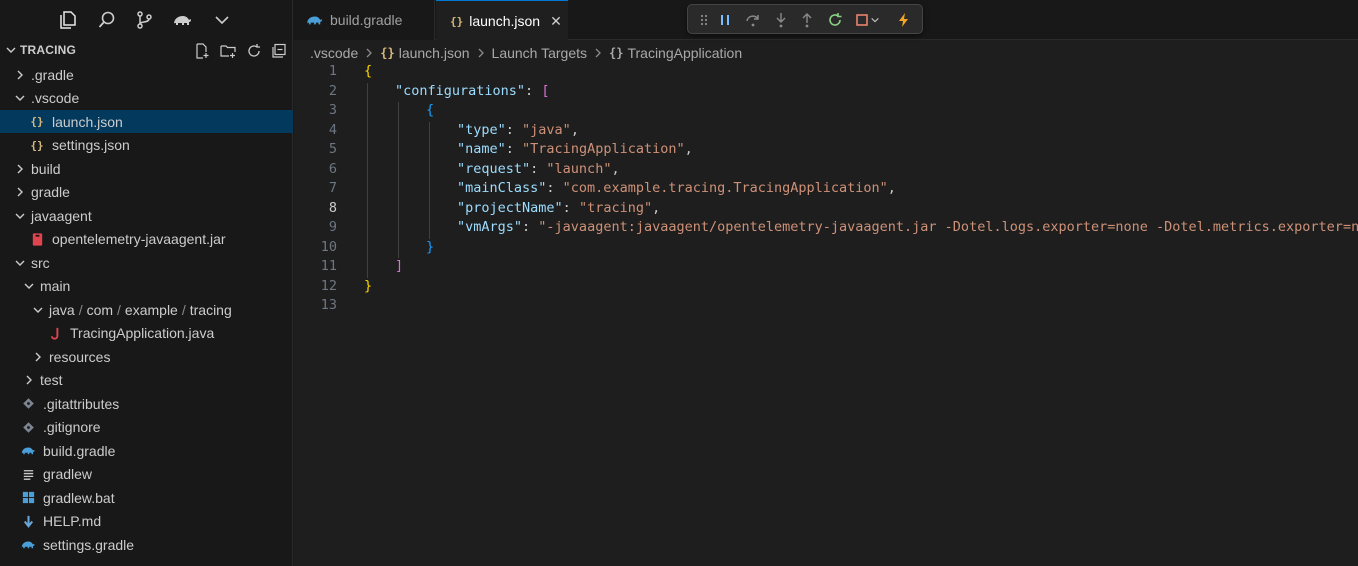 This screenshot has height=566, width=1358. I want to click on tree-item-settings-gradle: settings.gradle, so click(146, 544).